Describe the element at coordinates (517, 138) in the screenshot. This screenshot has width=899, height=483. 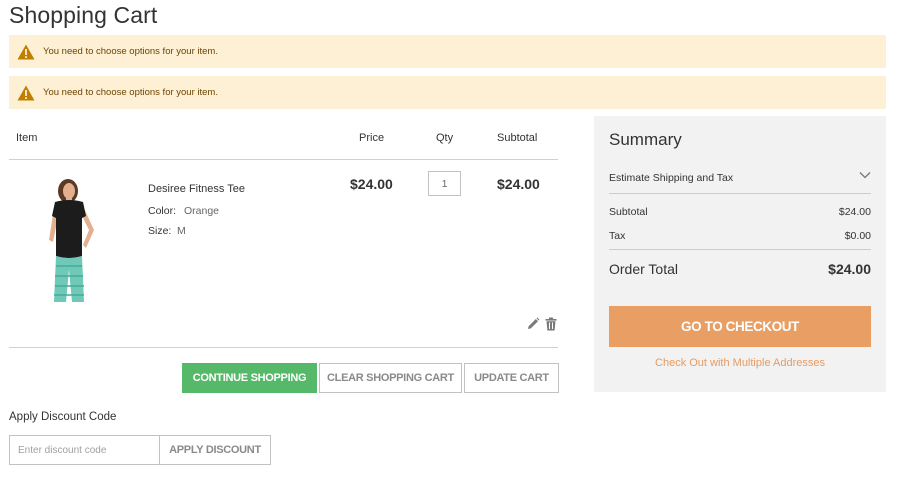
I see `column-header-subtotal: Subtotal` at that location.